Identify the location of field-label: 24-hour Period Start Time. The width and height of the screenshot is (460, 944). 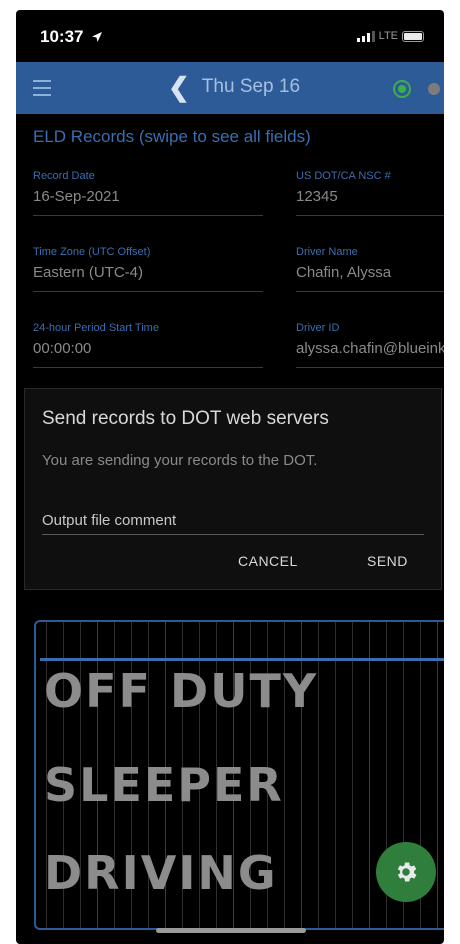
(96, 328).